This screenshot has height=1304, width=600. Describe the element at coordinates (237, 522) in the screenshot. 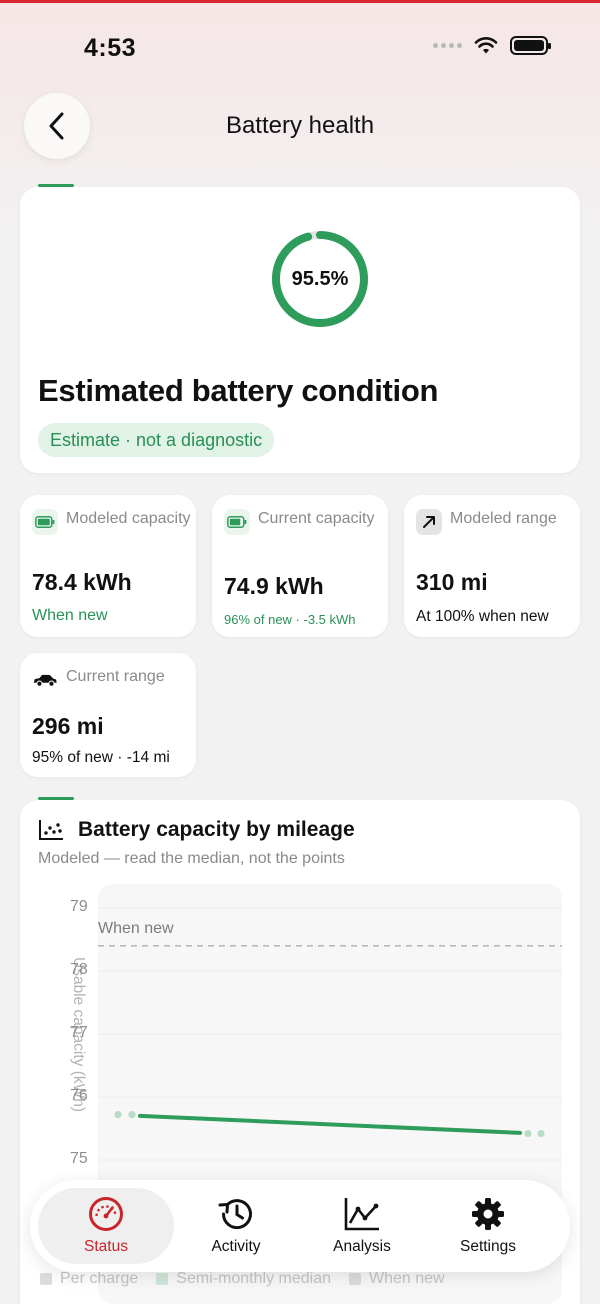

I see `battery-icon` at that location.